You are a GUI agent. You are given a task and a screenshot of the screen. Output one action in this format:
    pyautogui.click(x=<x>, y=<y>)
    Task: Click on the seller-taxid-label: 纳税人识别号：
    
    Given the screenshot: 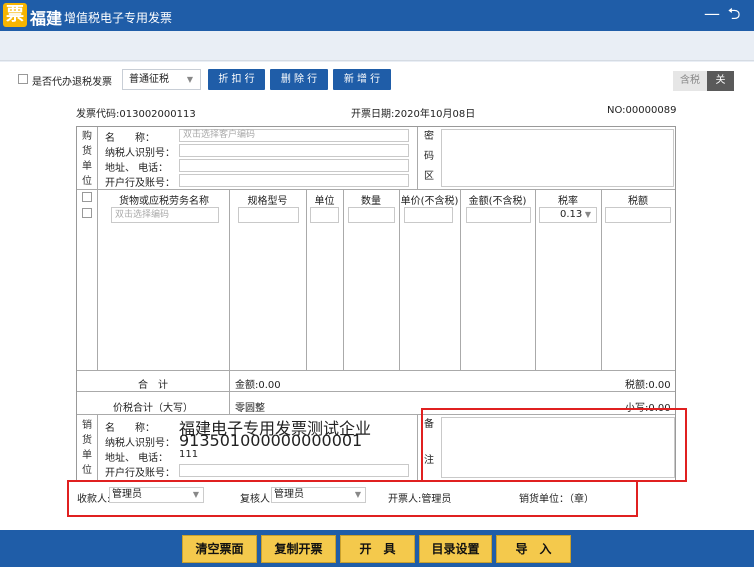 What is the action you would take?
    pyautogui.click(x=140, y=443)
    